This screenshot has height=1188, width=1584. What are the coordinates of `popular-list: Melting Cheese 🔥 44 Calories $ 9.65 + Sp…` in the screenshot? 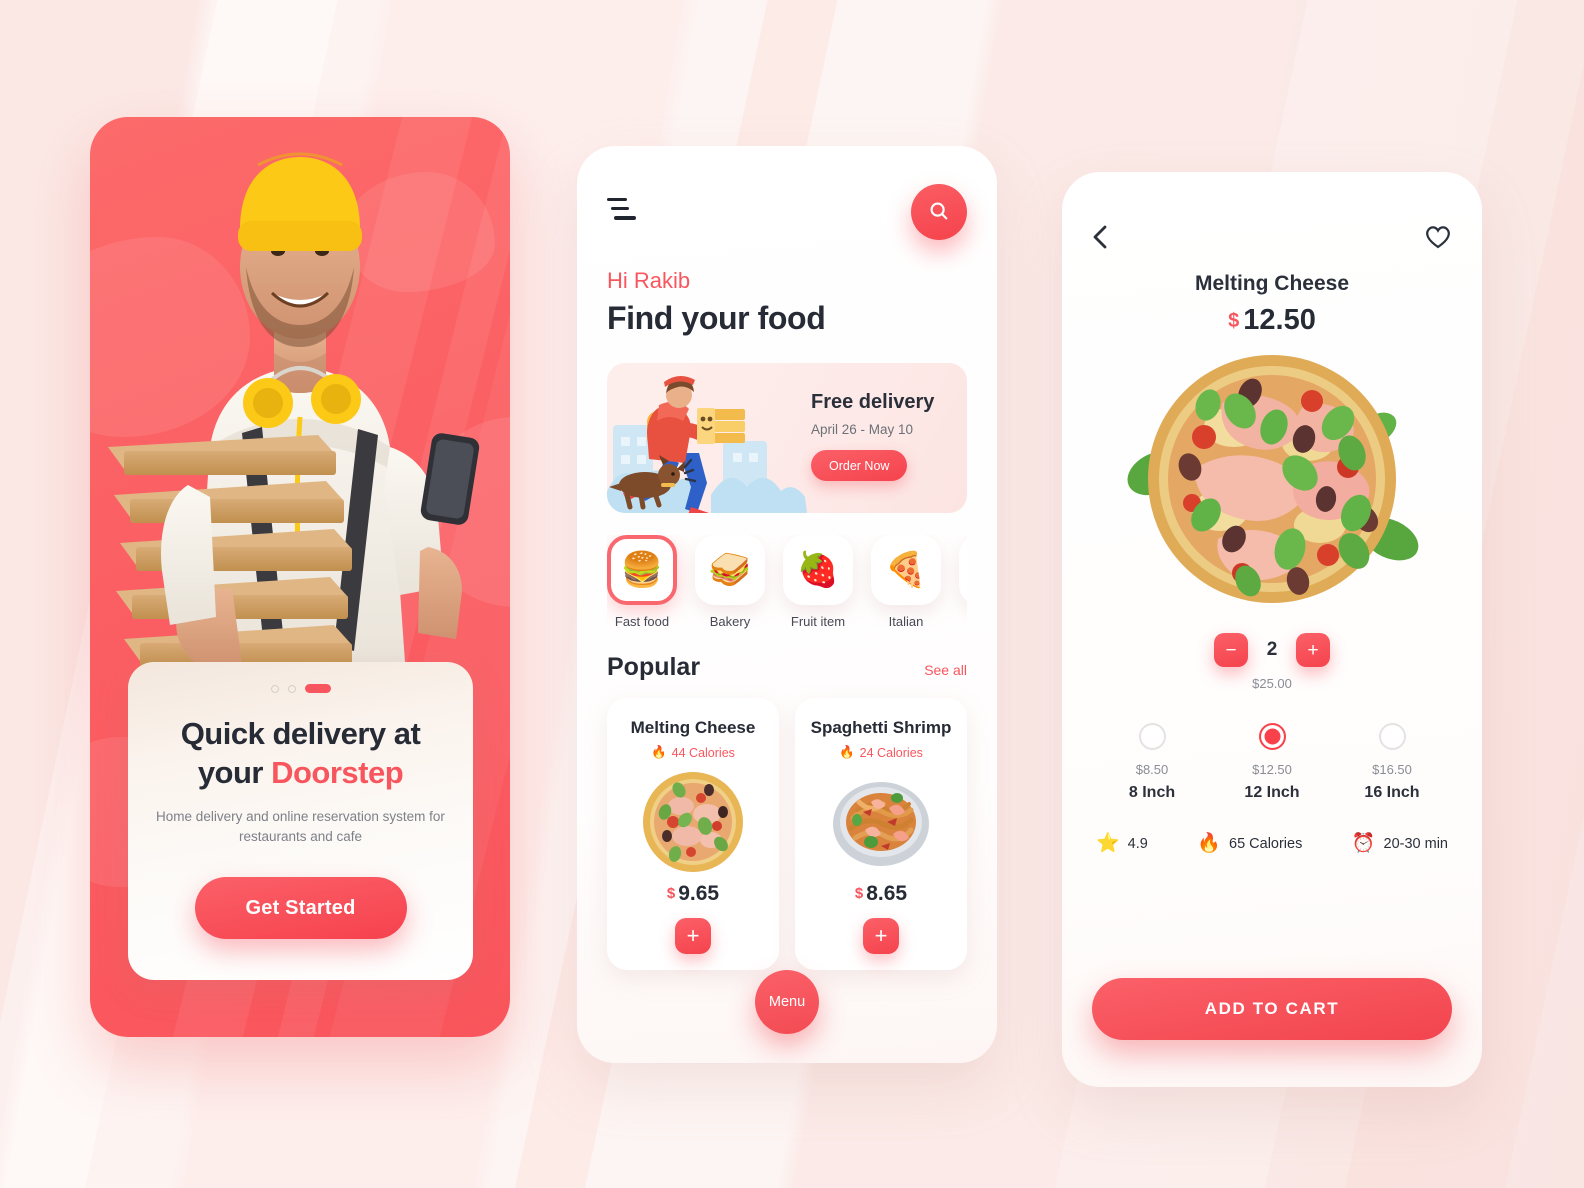 It's located at (787, 834).